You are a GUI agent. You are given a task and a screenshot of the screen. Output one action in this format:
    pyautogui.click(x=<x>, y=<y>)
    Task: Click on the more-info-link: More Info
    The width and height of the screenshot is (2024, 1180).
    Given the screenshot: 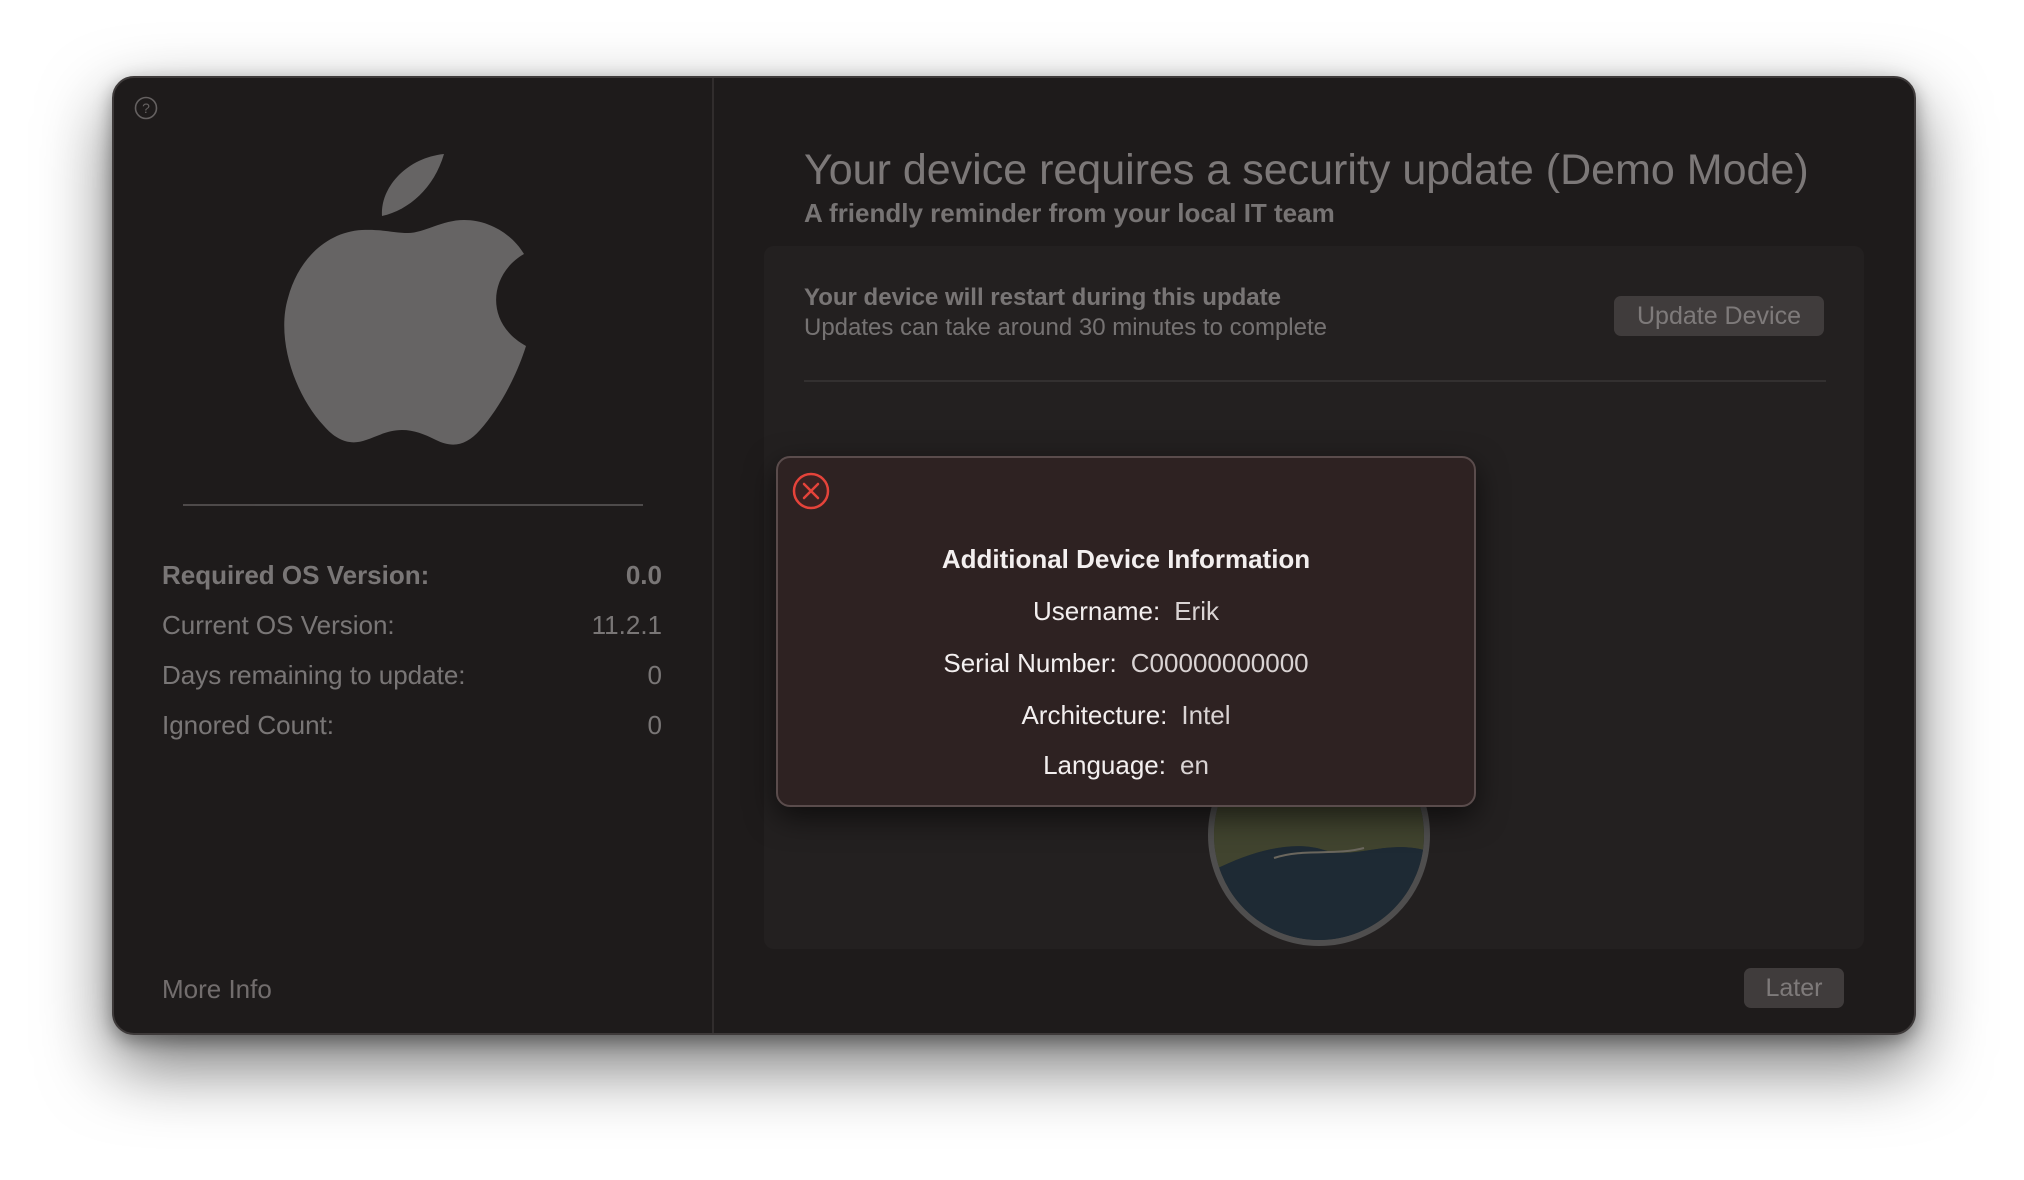 What is the action you would take?
    pyautogui.click(x=217, y=989)
    